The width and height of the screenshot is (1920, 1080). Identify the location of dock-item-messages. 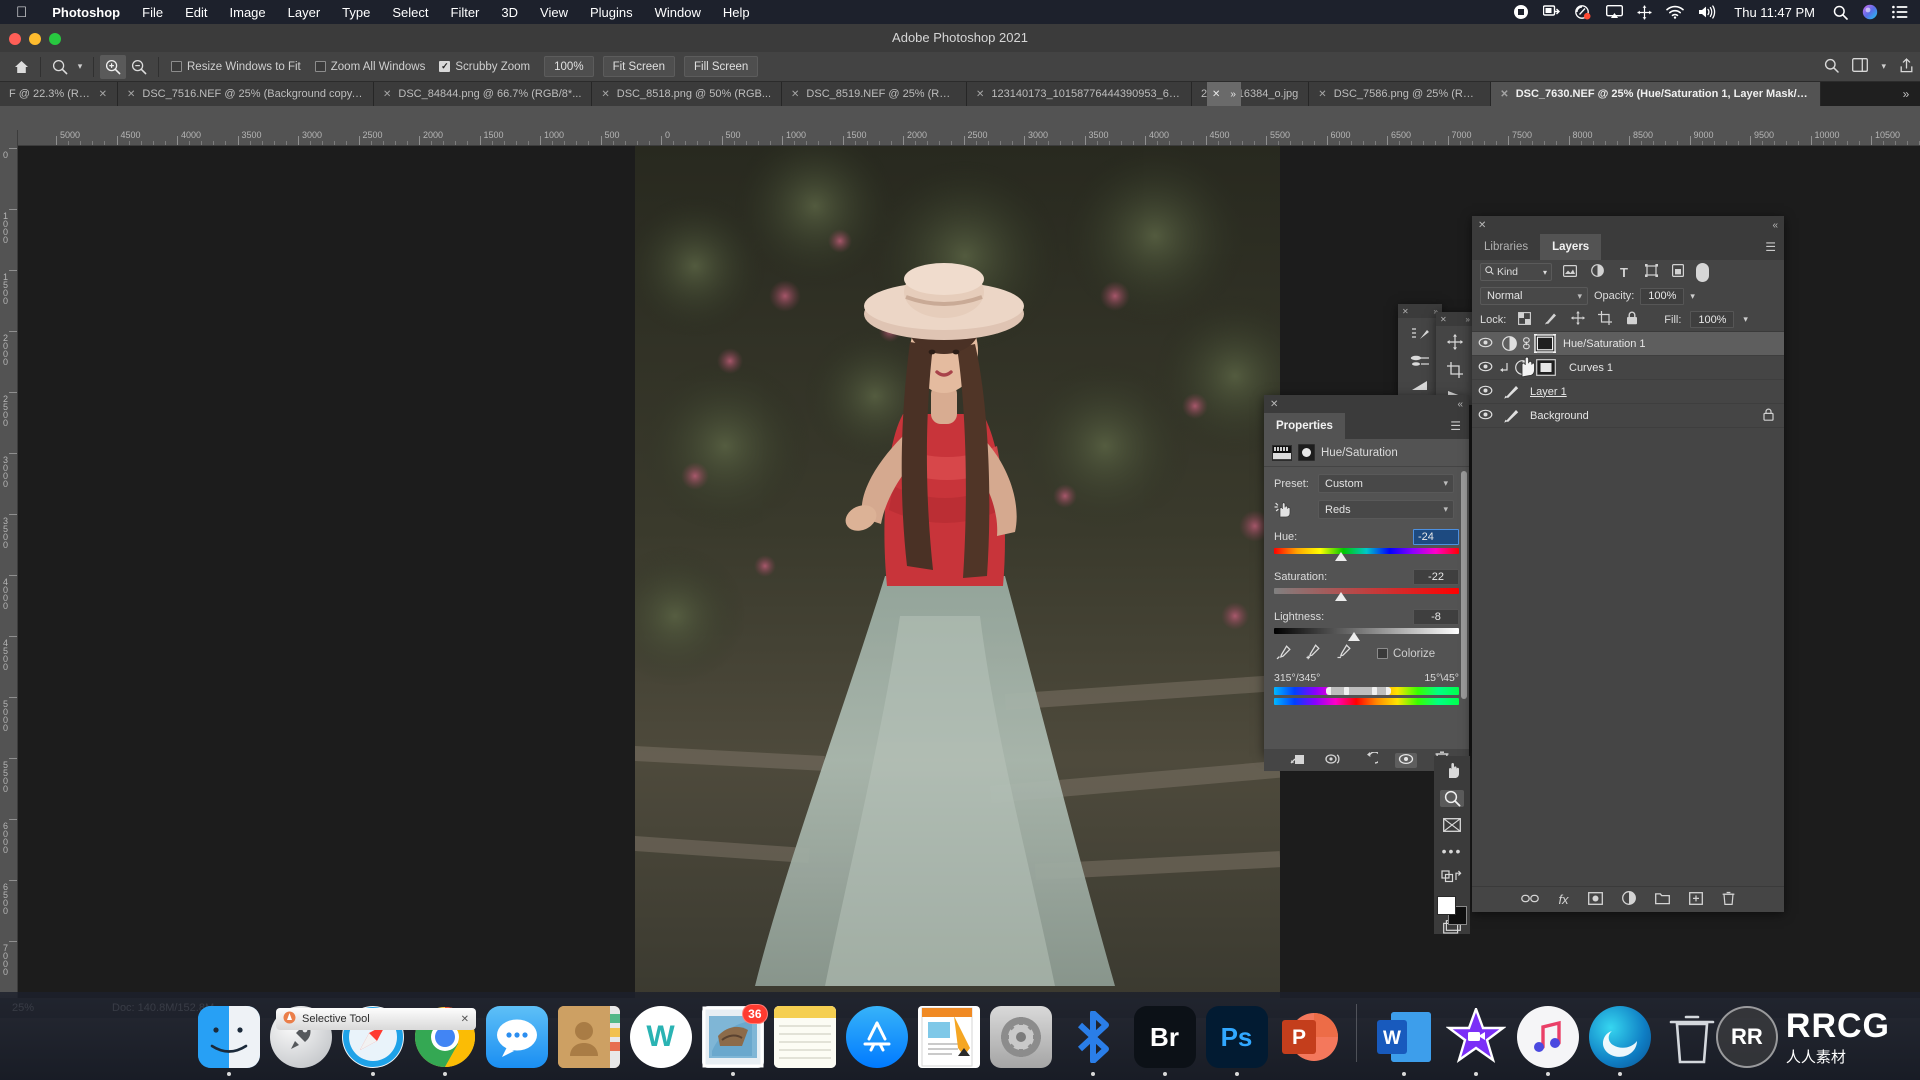
(516, 1041).